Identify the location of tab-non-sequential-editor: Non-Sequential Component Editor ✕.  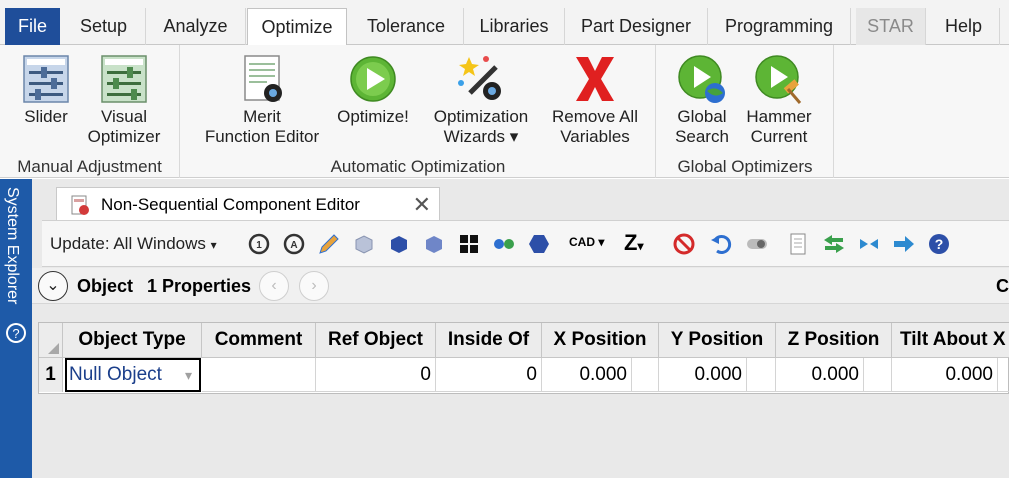
(248, 203).